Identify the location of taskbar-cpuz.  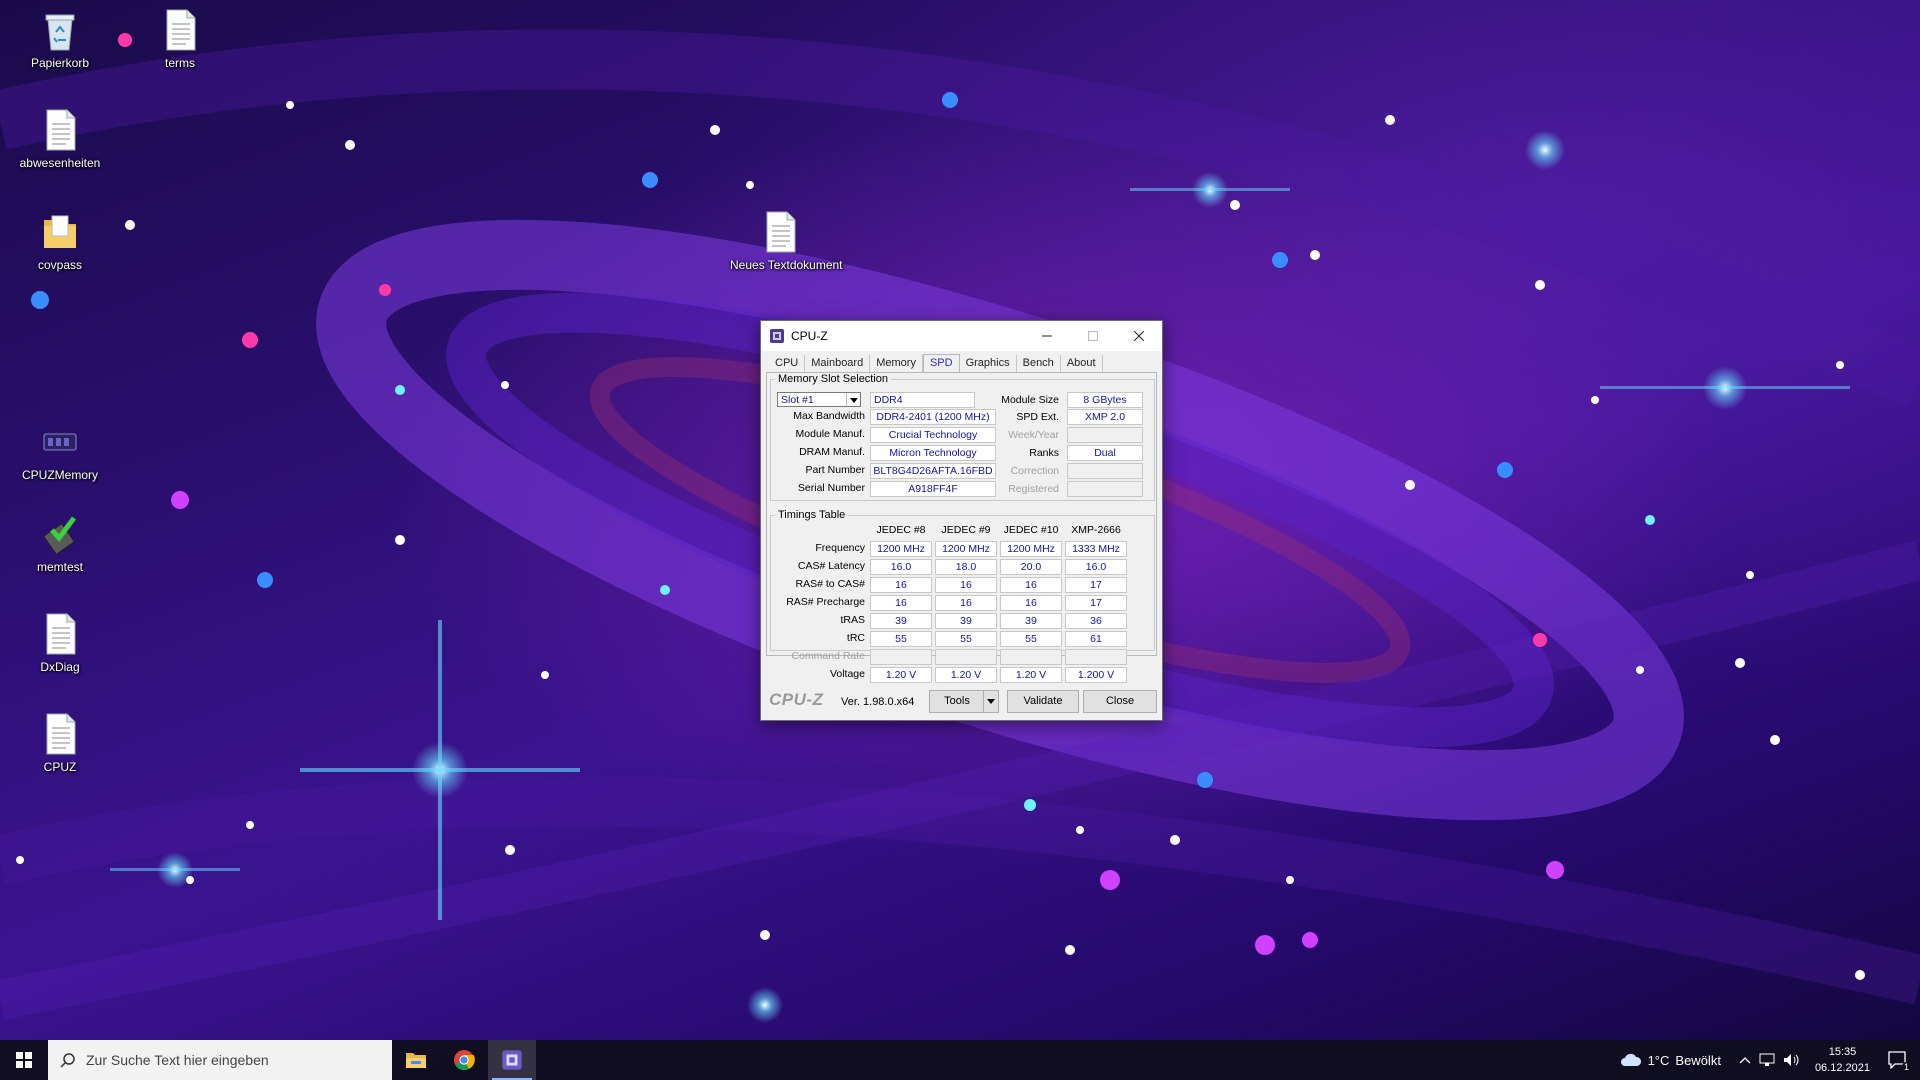
(512, 1060).